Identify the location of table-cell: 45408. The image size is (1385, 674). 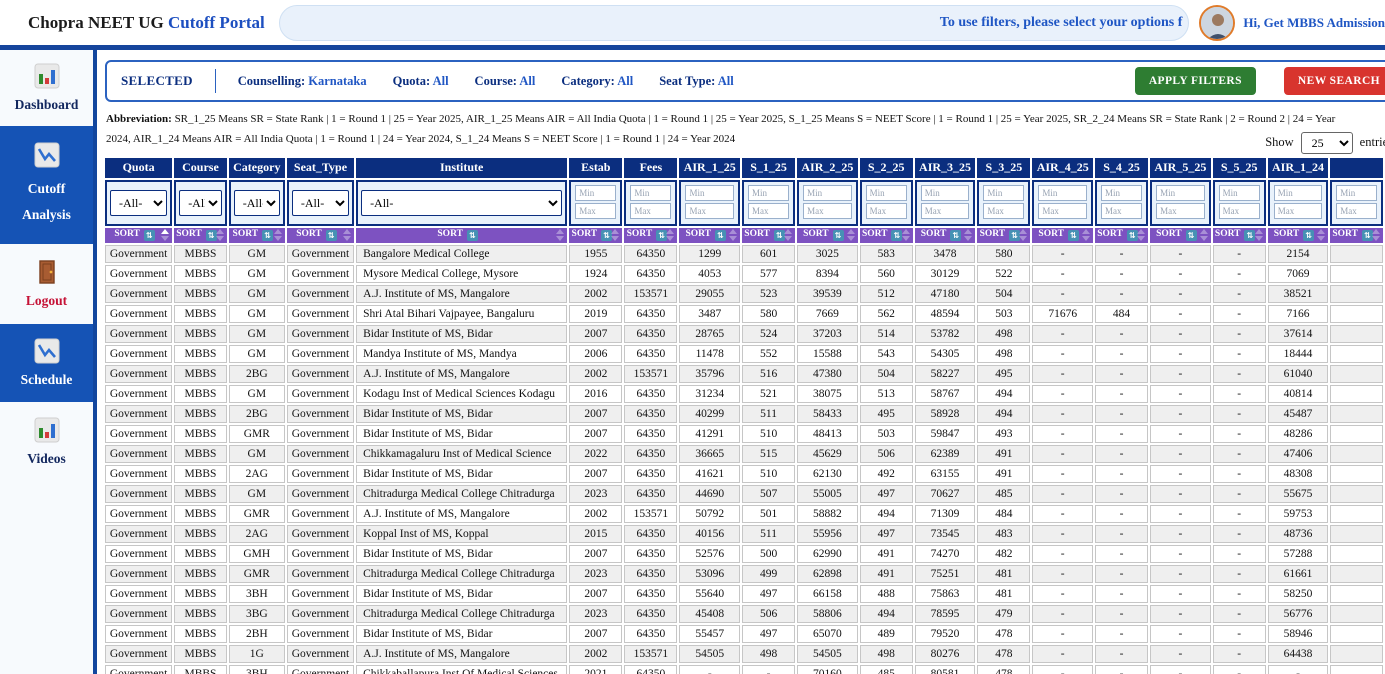
(710, 613).